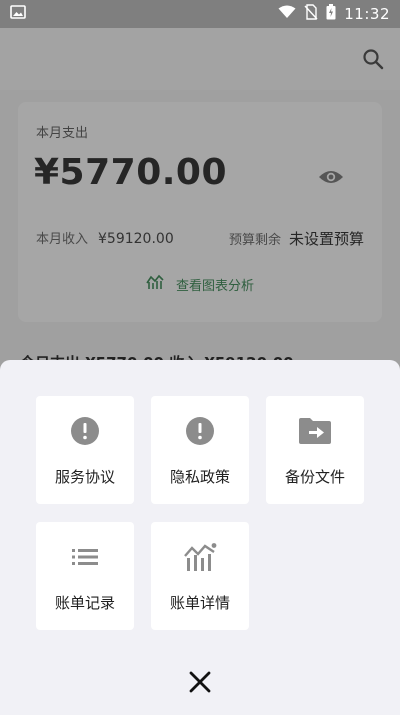 The height and width of the screenshot is (715, 400). Describe the element at coordinates (62, 133) in the screenshot. I see `expense-label: 本月支出` at that location.